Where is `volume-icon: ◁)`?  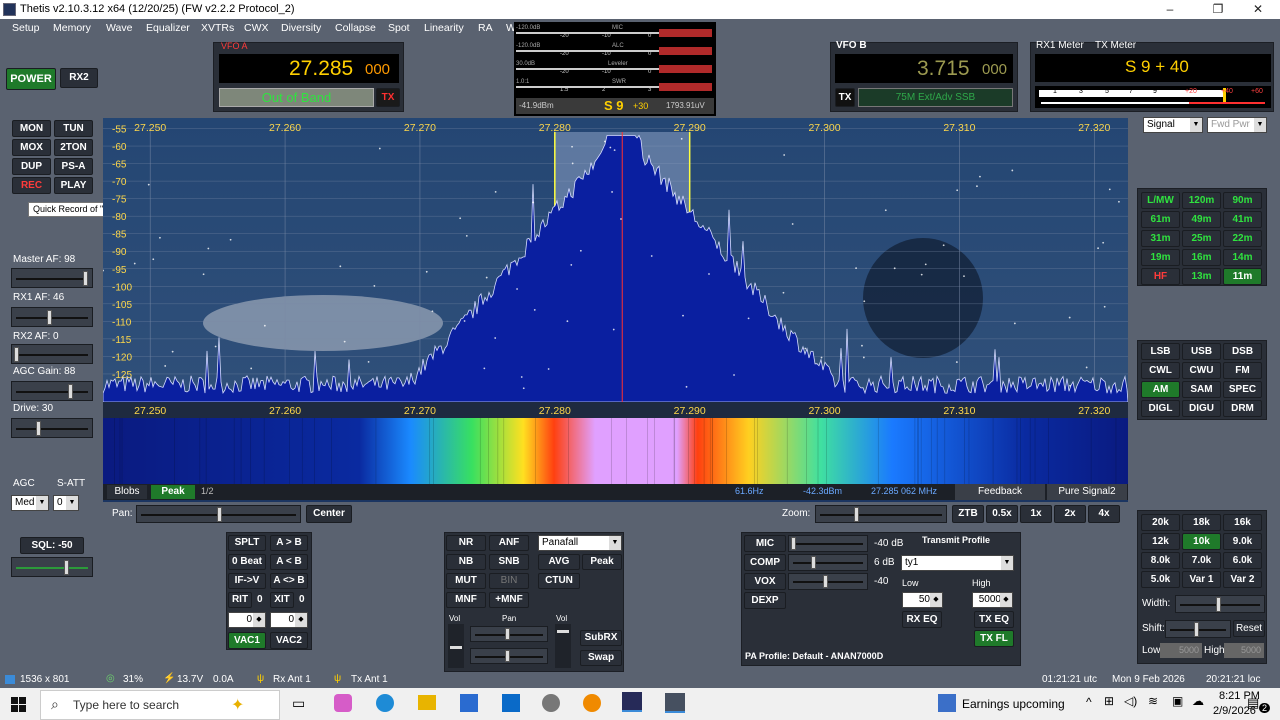
volume-icon: ◁) is located at coordinates (1130, 701).